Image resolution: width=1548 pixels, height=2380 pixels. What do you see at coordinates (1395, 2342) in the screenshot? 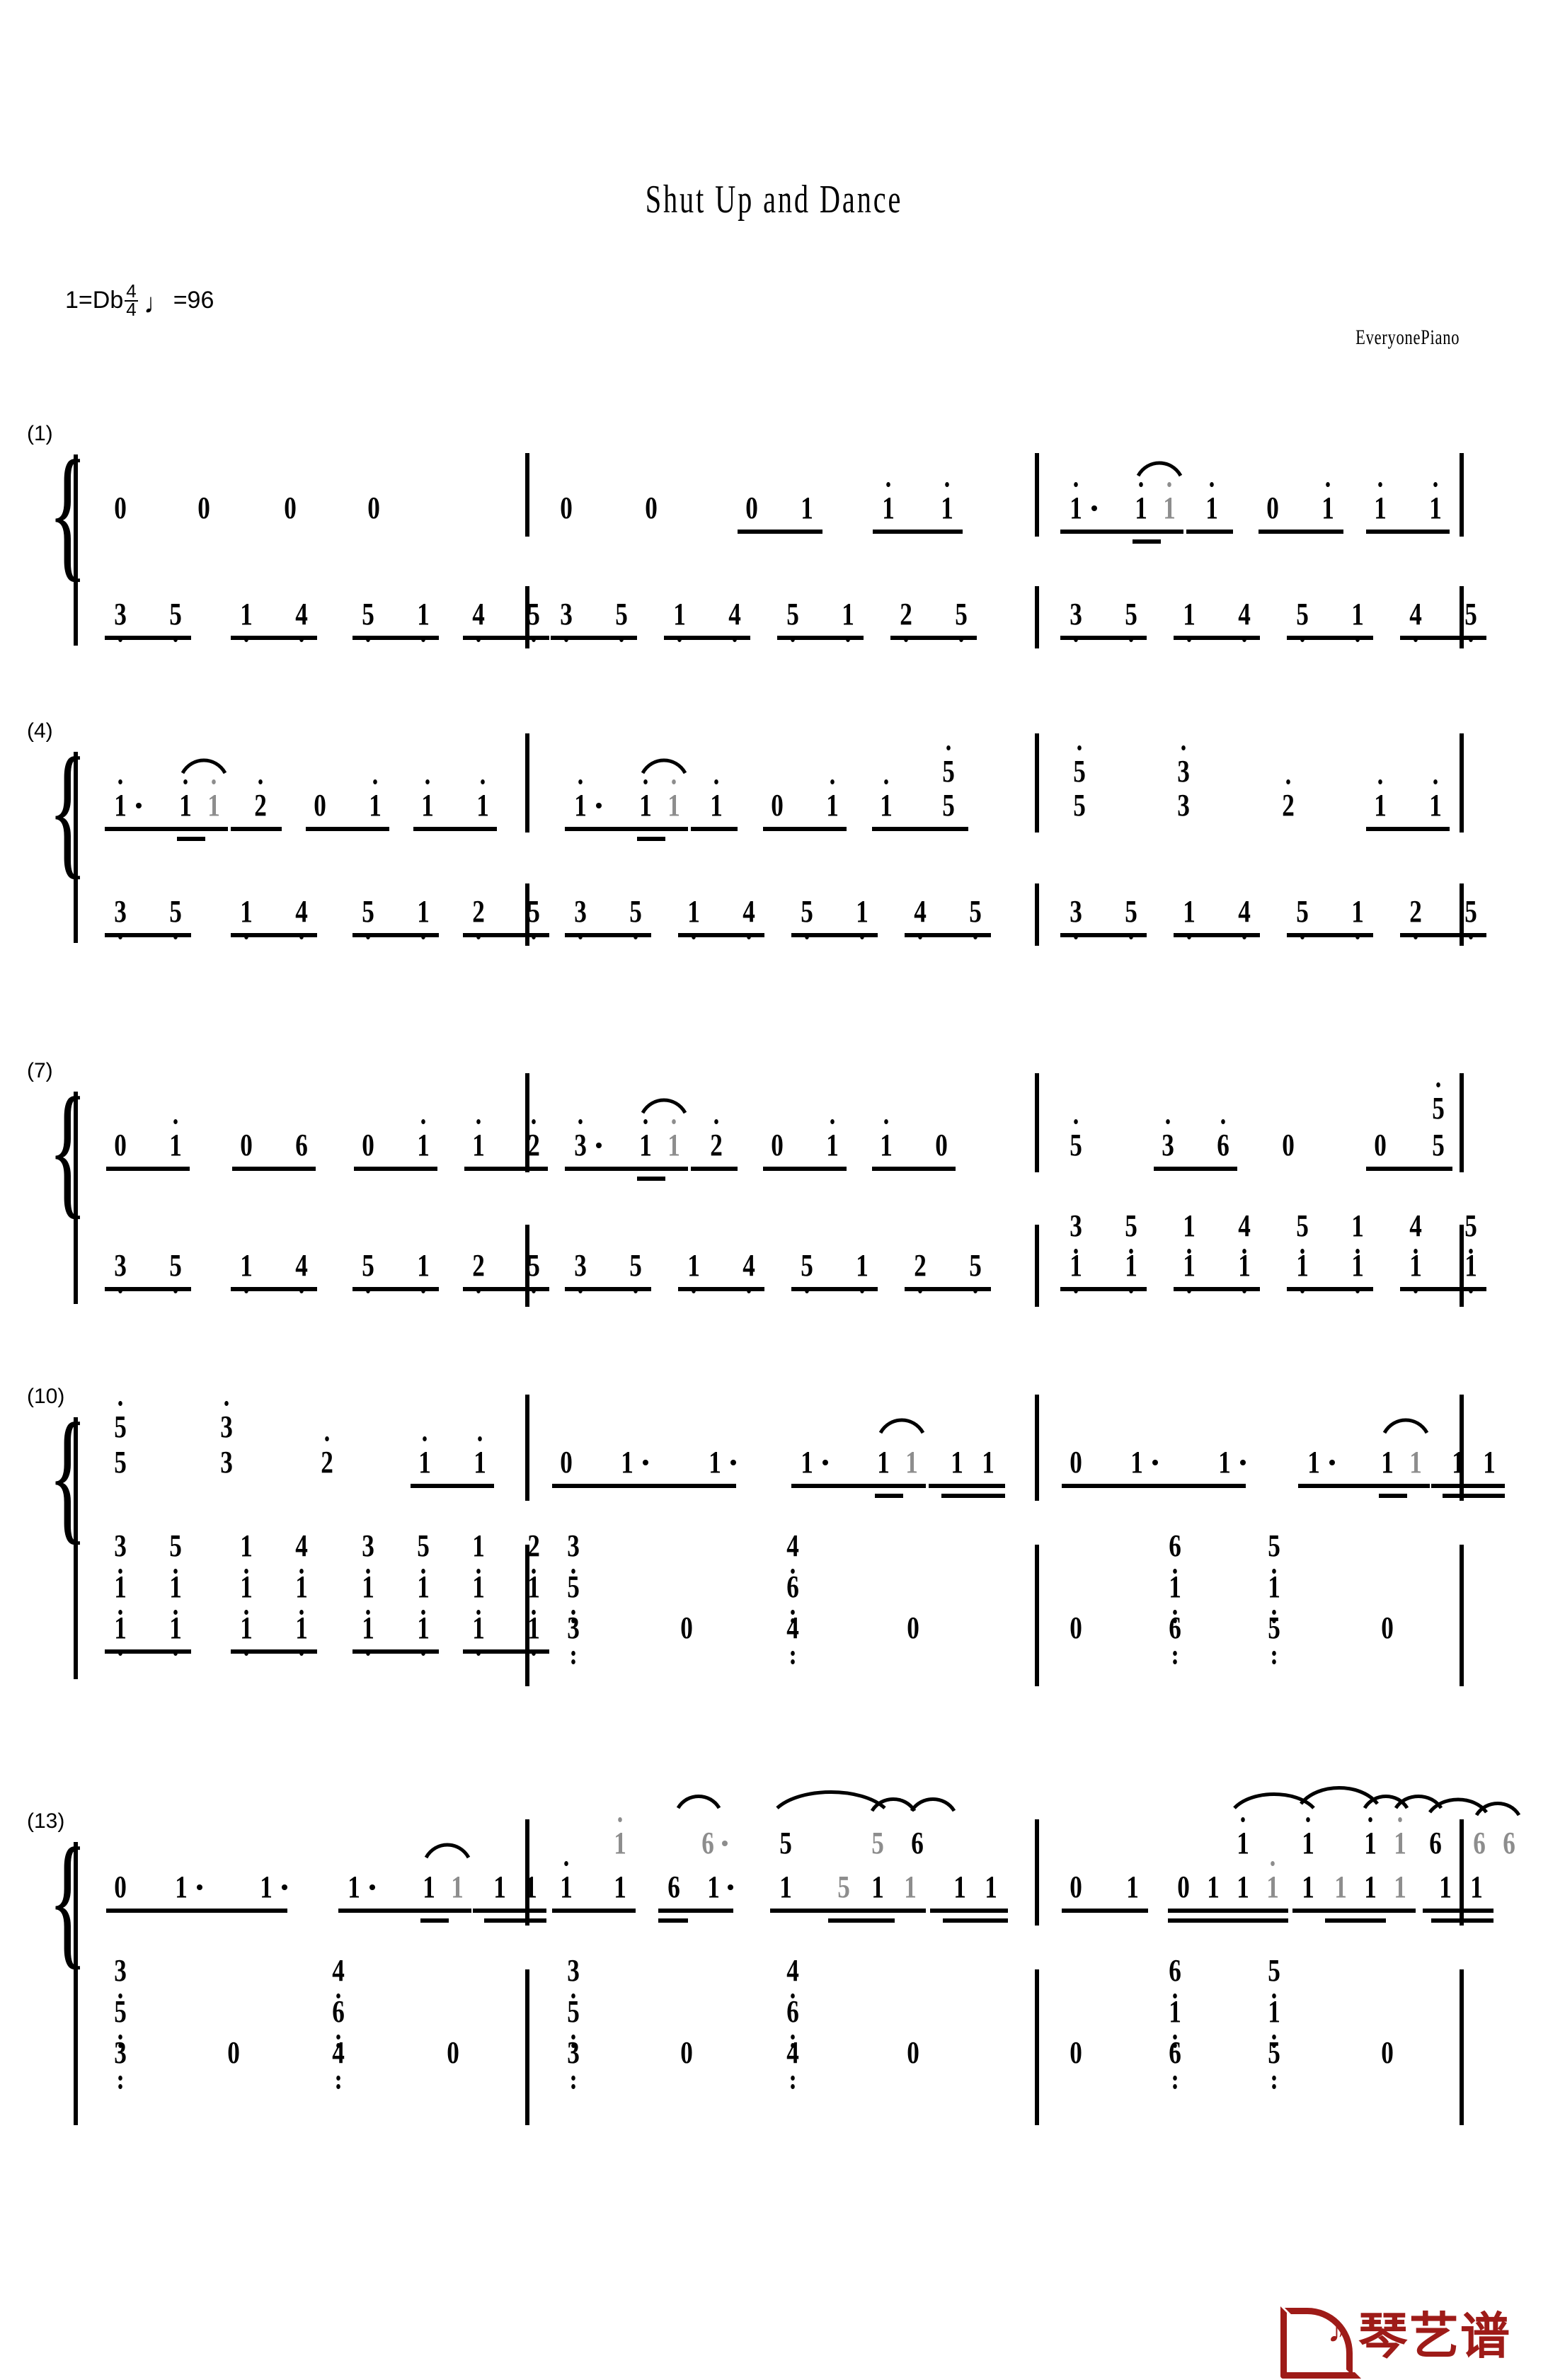
I see `site-logo: ♪ 琴艺谱` at bounding box center [1395, 2342].